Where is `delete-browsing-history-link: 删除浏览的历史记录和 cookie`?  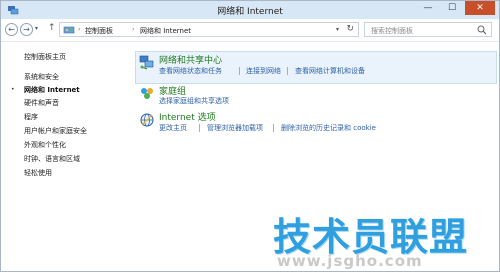
delete-browsing-history-link: 删除浏览的历史记录和 cookie is located at coordinates (328, 128).